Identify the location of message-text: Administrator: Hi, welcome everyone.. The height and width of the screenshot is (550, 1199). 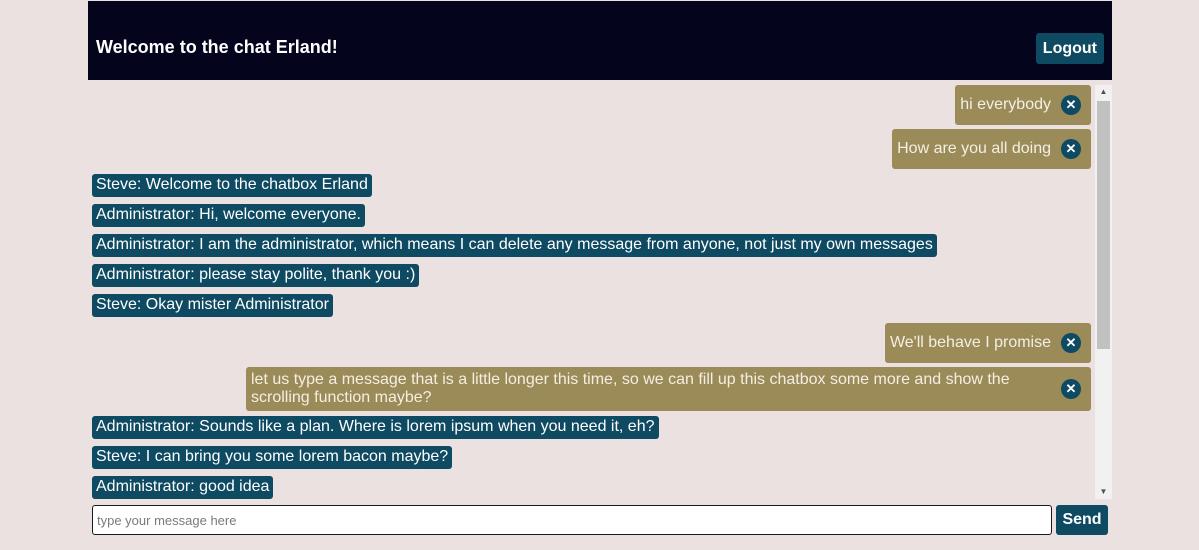
(228, 215).